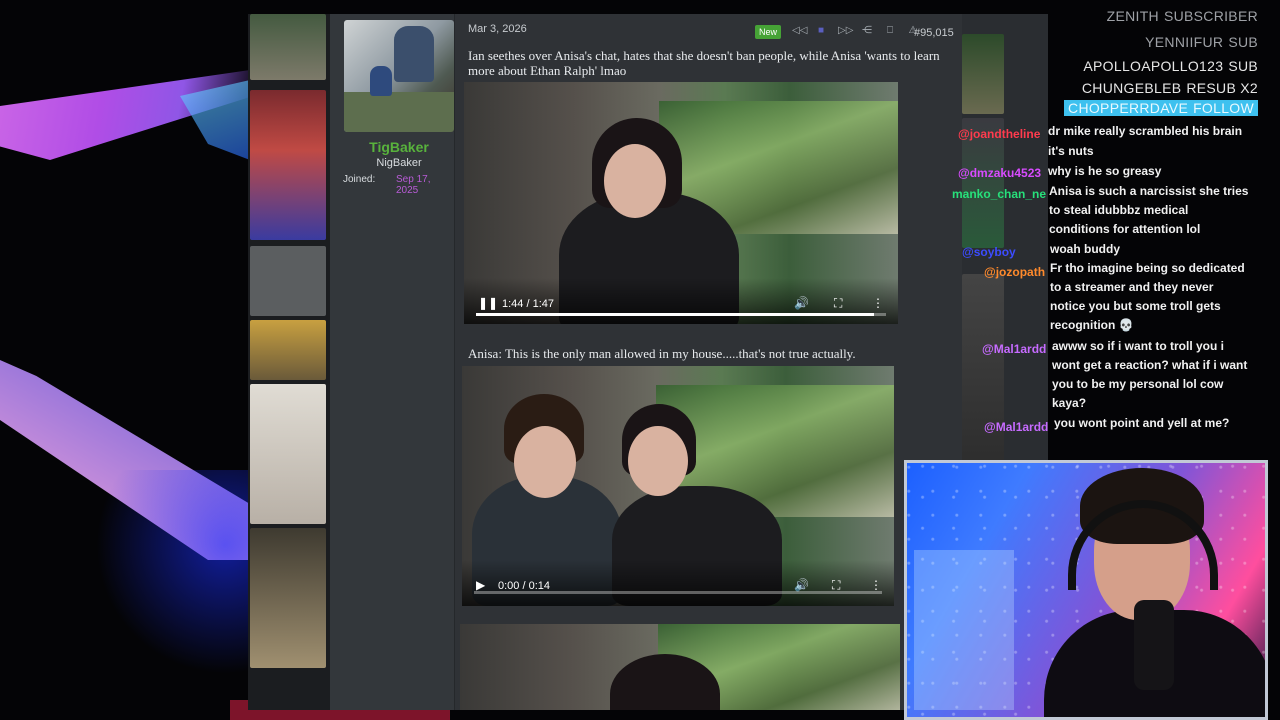 The height and width of the screenshot is (720, 1280). What do you see at coordinates (1147, 268) in the screenshot?
I see `chat-message: Fr tho imagine being so dedicated` at bounding box center [1147, 268].